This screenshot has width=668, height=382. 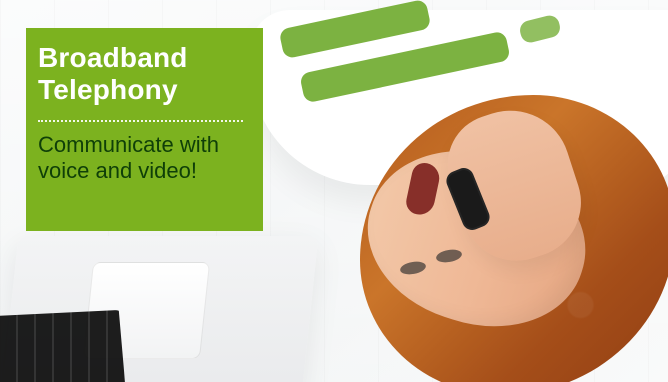 What do you see at coordinates (62, 346) in the screenshot?
I see `laptop-keyboard` at bounding box center [62, 346].